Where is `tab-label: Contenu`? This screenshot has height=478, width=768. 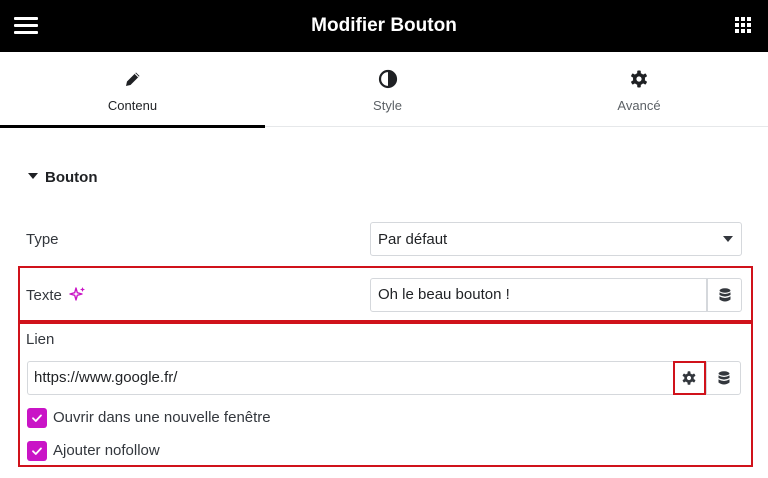
tab-label: Contenu is located at coordinates (132, 105).